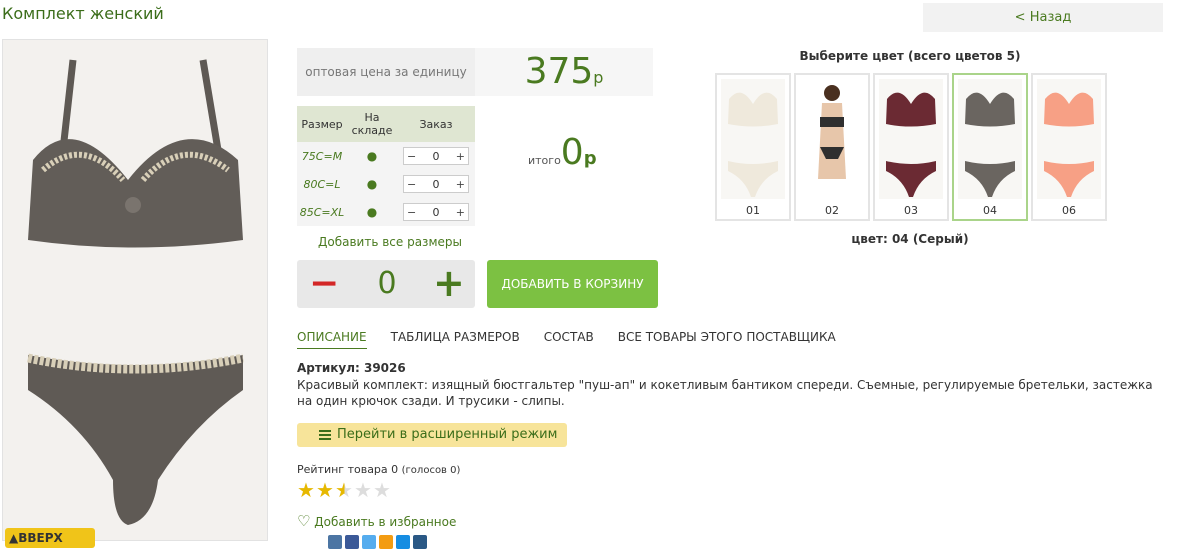 The height and width of the screenshot is (549, 1186). Describe the element at coordinates (322, 156) in the screenshot. I see `size-cell: 75C=M` at that location.